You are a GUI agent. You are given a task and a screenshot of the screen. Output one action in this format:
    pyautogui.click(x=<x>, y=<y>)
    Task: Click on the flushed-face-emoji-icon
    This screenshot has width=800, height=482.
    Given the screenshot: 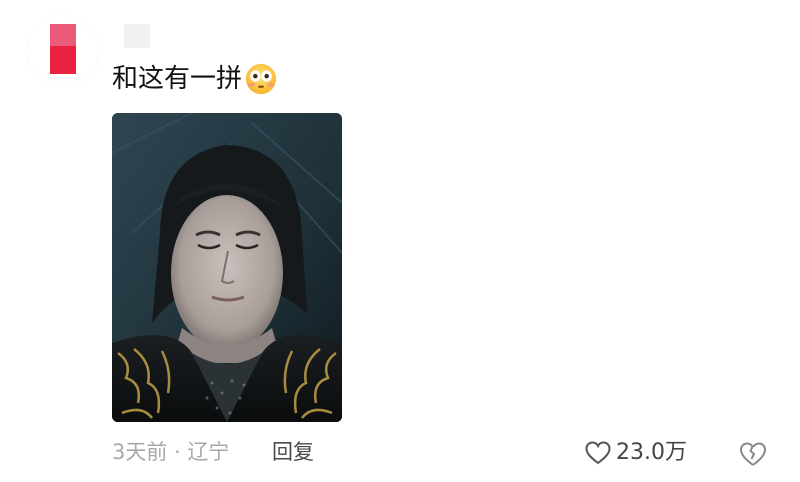 What is the action you would take?
    pyautogui.click(x=261, y=79)
    